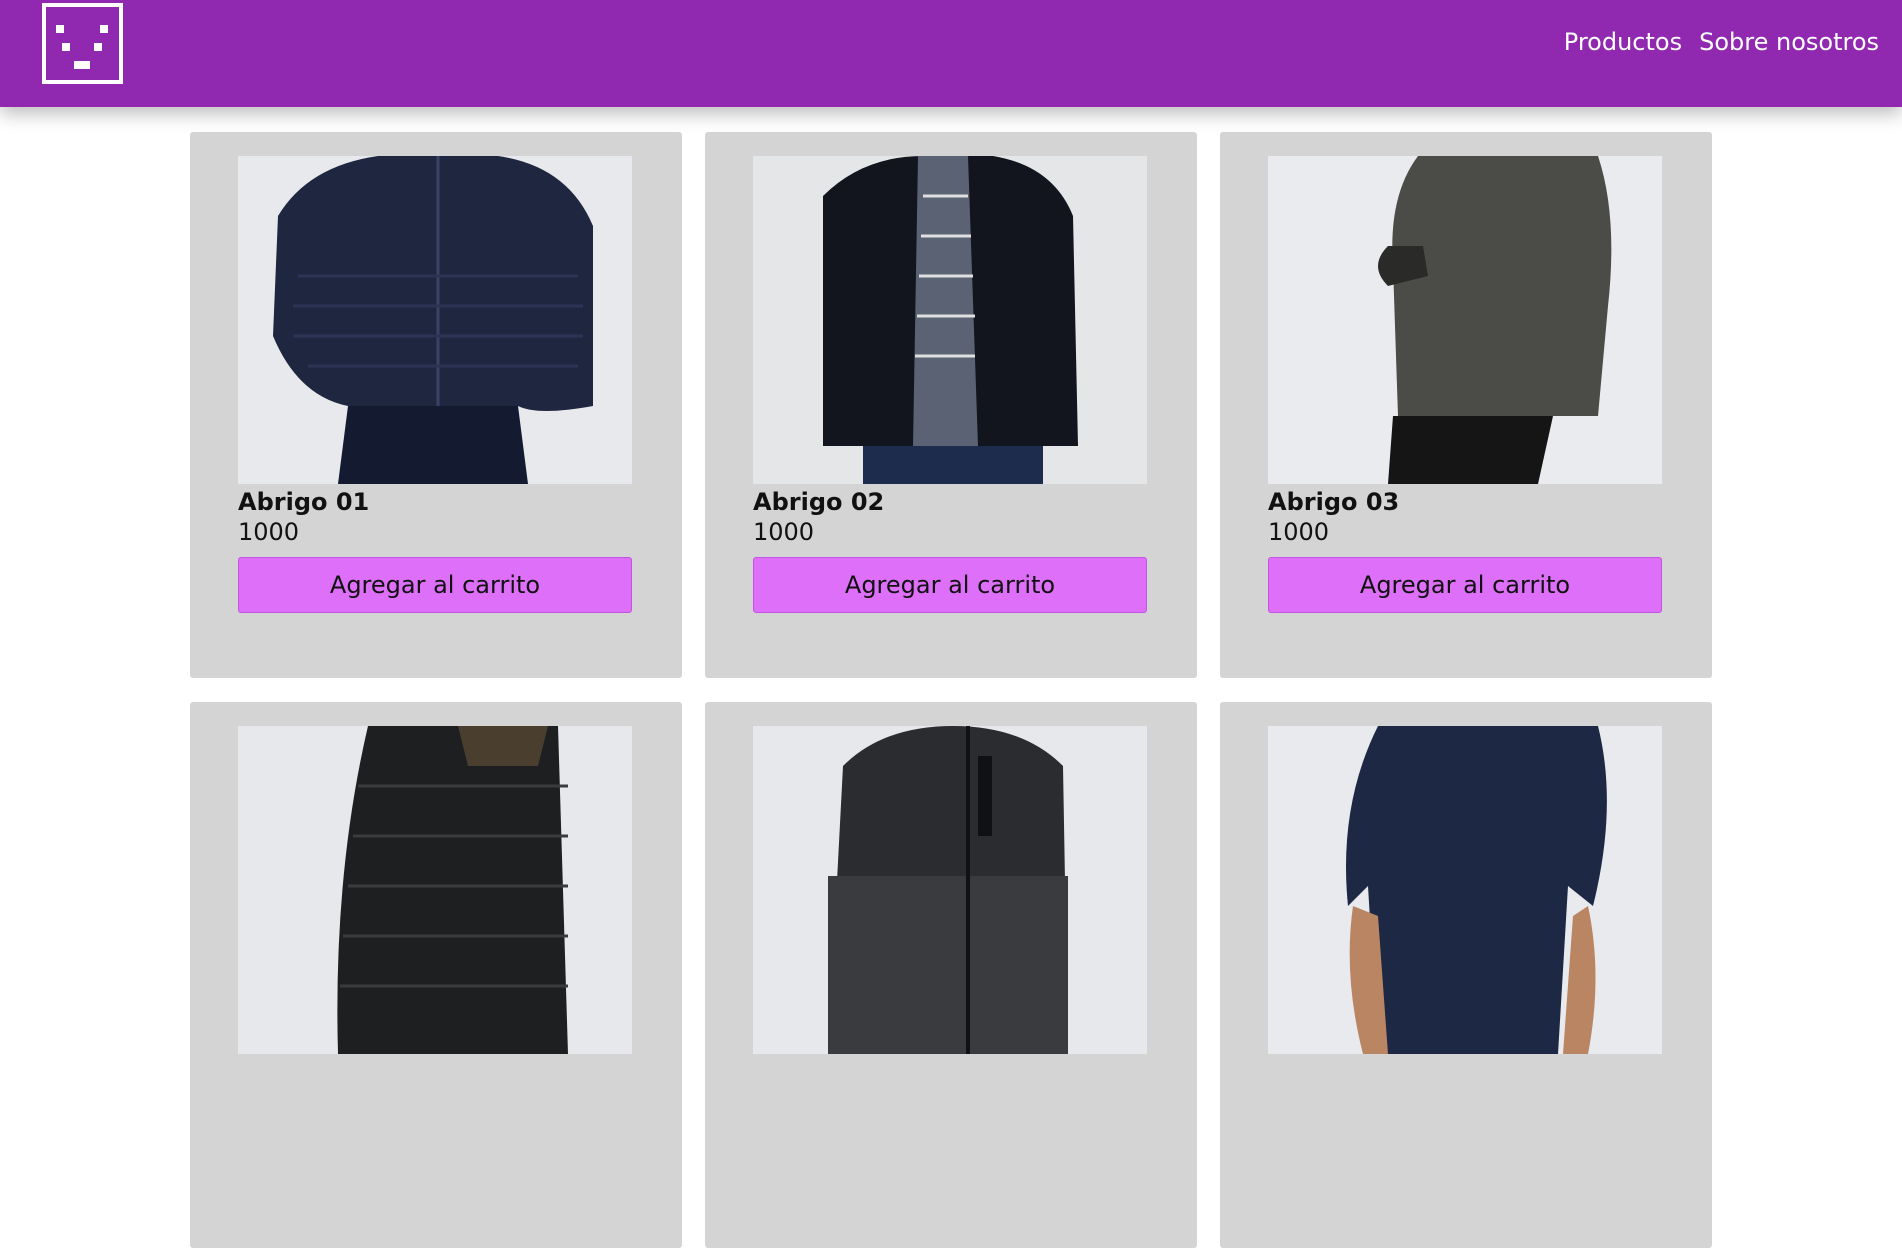 This screenshot has height=1248, width=1902. I want to click on pixel-face-icon, so click(82, 43).